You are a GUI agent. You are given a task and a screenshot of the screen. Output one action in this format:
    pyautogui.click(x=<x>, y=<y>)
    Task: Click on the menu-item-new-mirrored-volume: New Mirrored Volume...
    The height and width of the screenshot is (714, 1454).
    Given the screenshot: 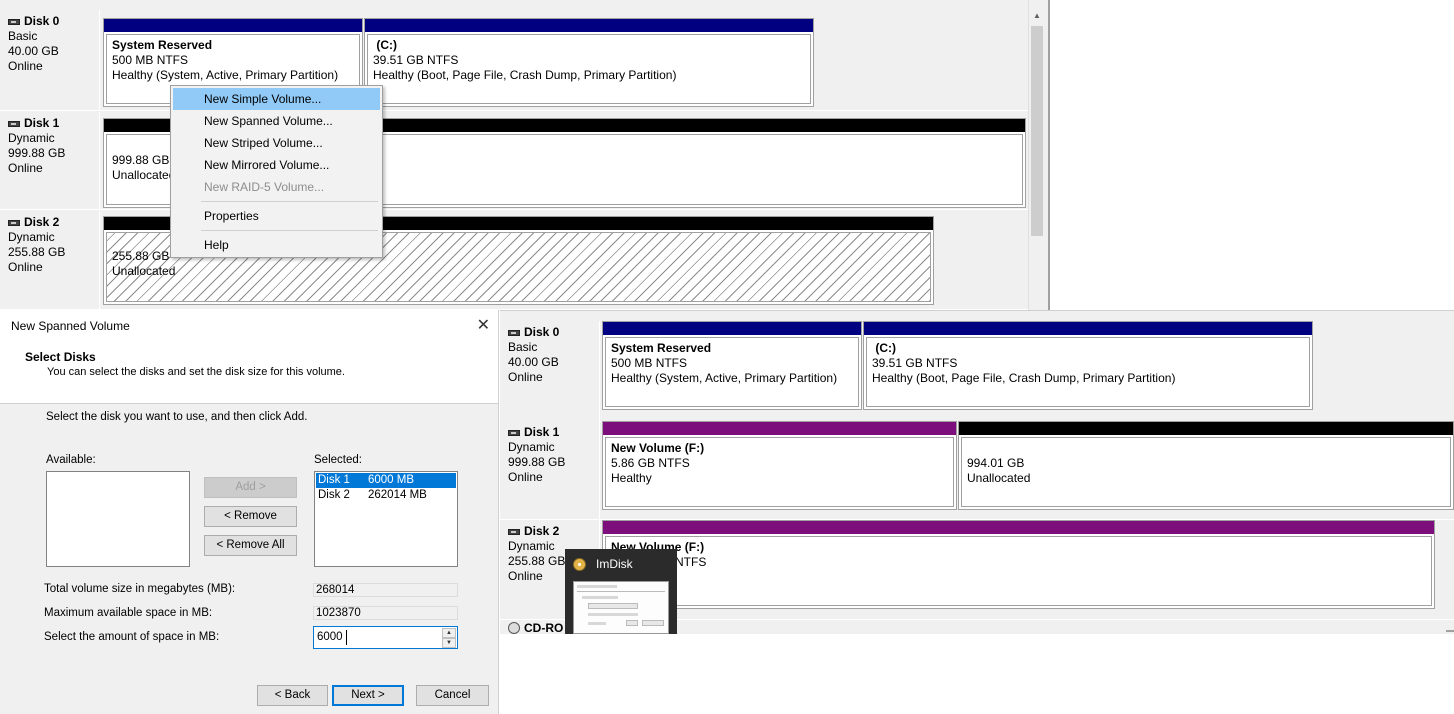 What is the action you would take?
    pyautogui.click(x=276, y=165)
    